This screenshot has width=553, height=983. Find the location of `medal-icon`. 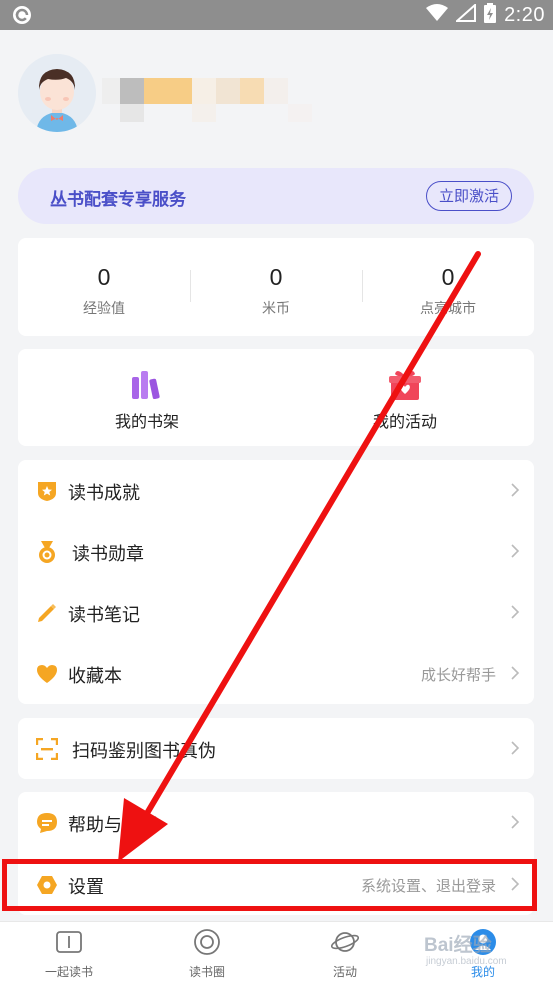

medal-icon is located at coordinates (47, 552).